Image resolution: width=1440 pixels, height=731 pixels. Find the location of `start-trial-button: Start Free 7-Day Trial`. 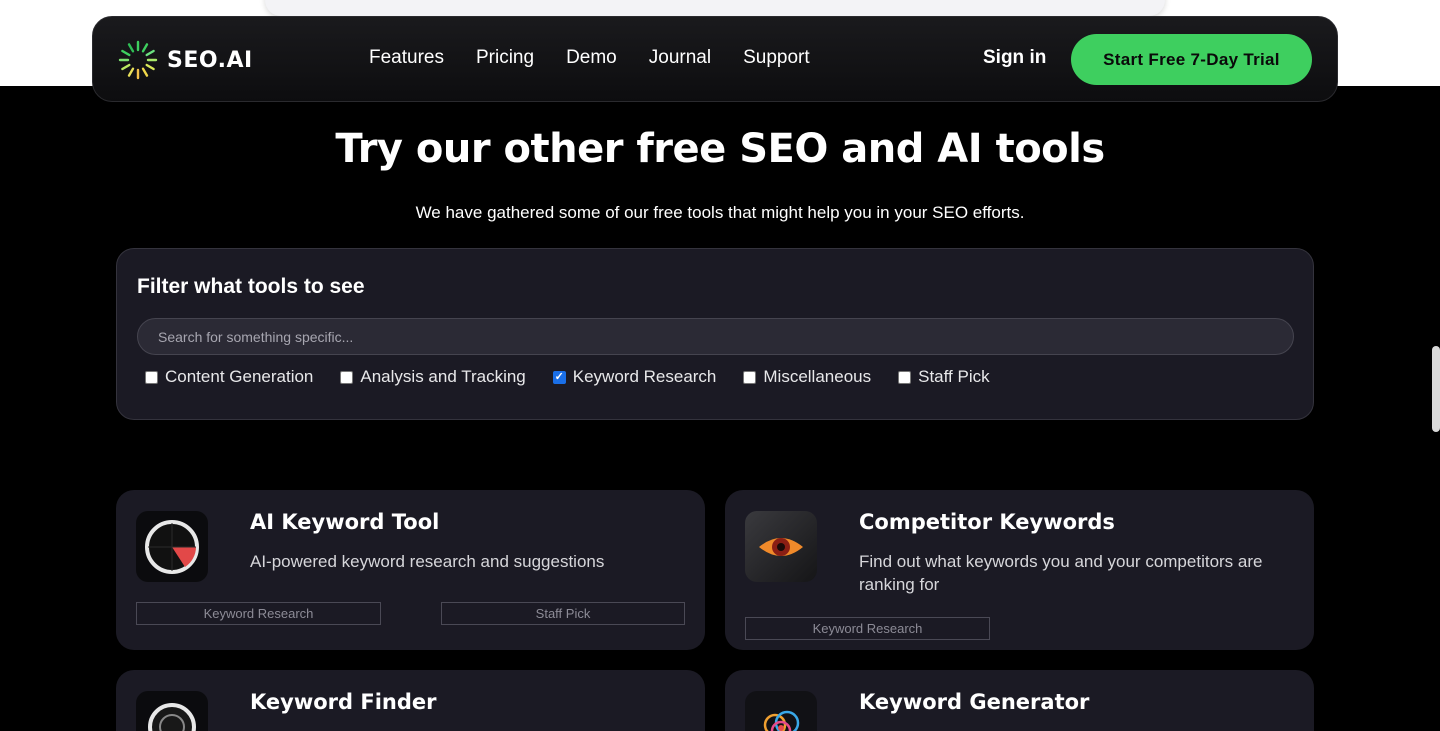

start-trial-button: Start Free 7-Day Trial is located at coordinates (1191, 59).